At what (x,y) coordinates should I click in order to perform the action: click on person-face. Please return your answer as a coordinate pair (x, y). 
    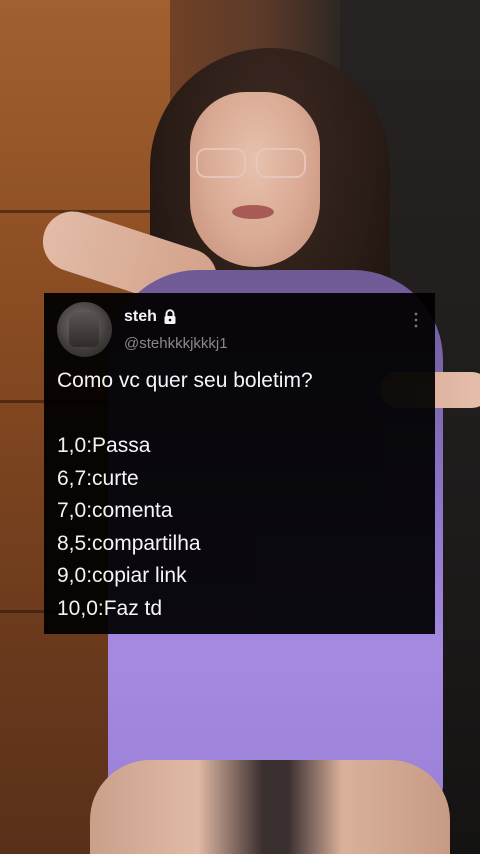
    Looking at the image, I should click on (255, 179).